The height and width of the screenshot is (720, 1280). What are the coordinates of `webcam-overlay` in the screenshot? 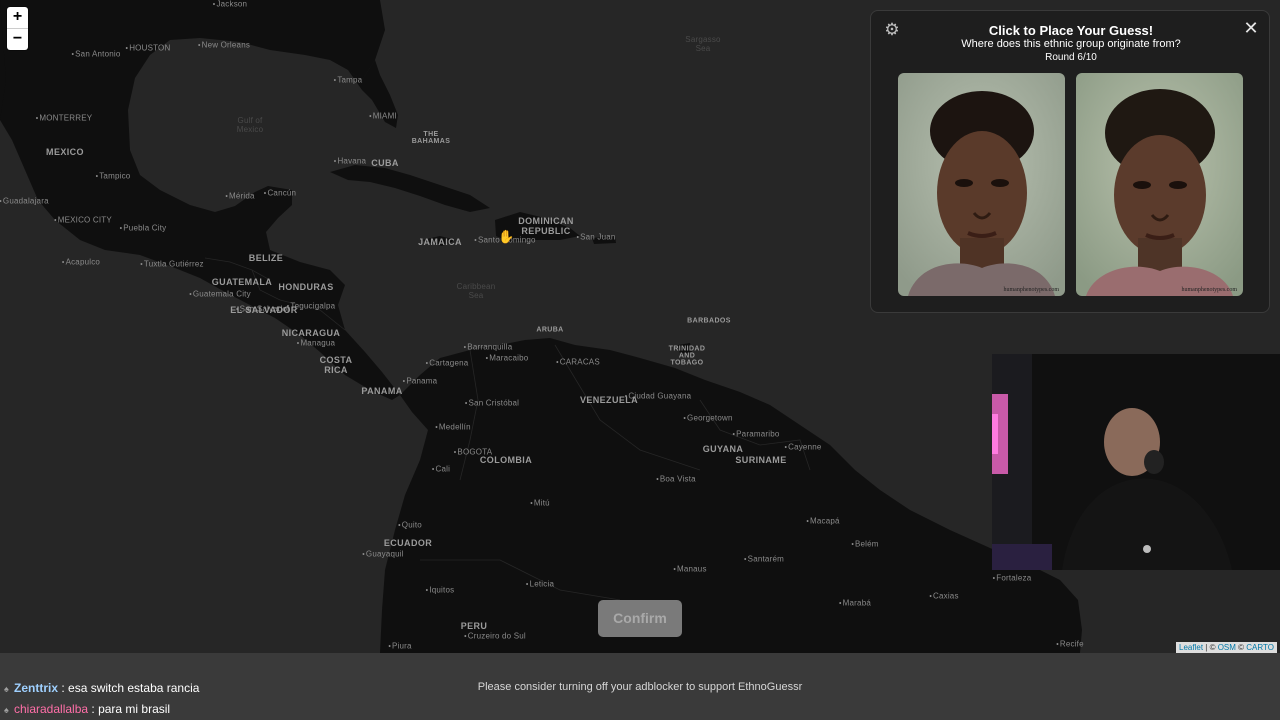 It's located at (1136, 462).